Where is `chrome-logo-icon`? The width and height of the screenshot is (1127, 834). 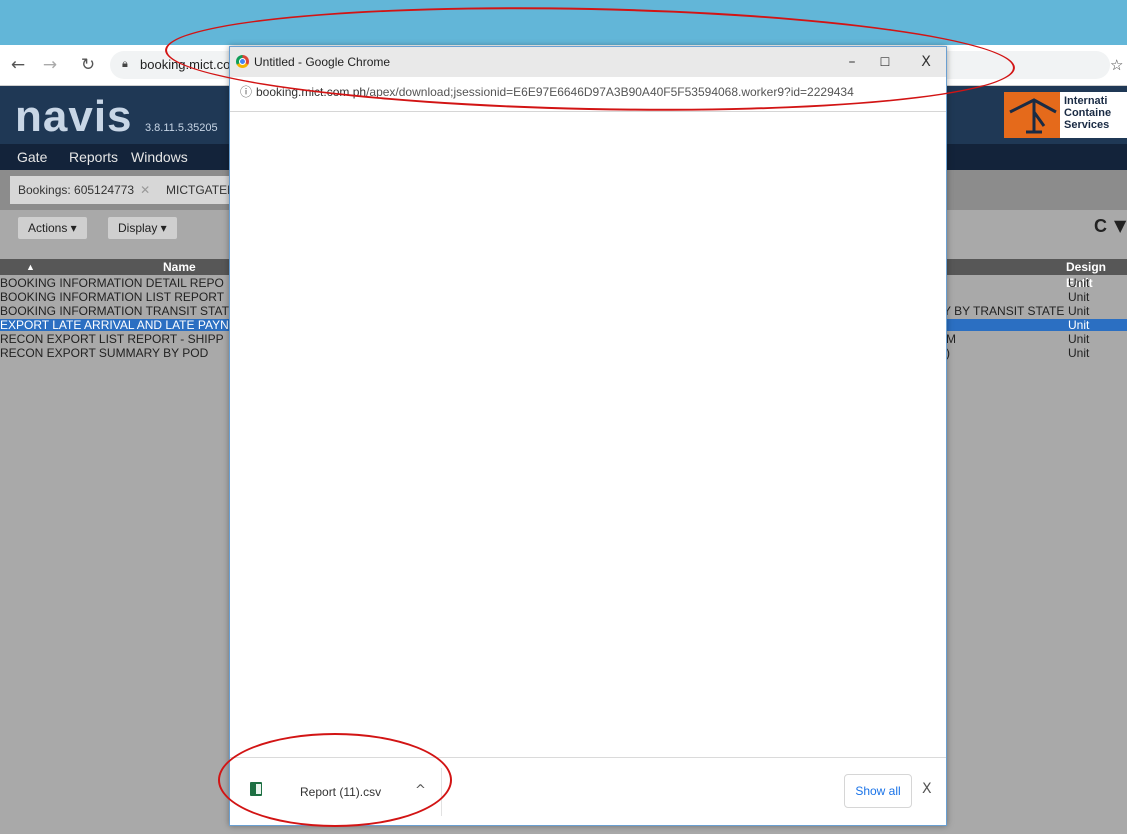
chrome-logo-icon is located at coordinates (242, 61).